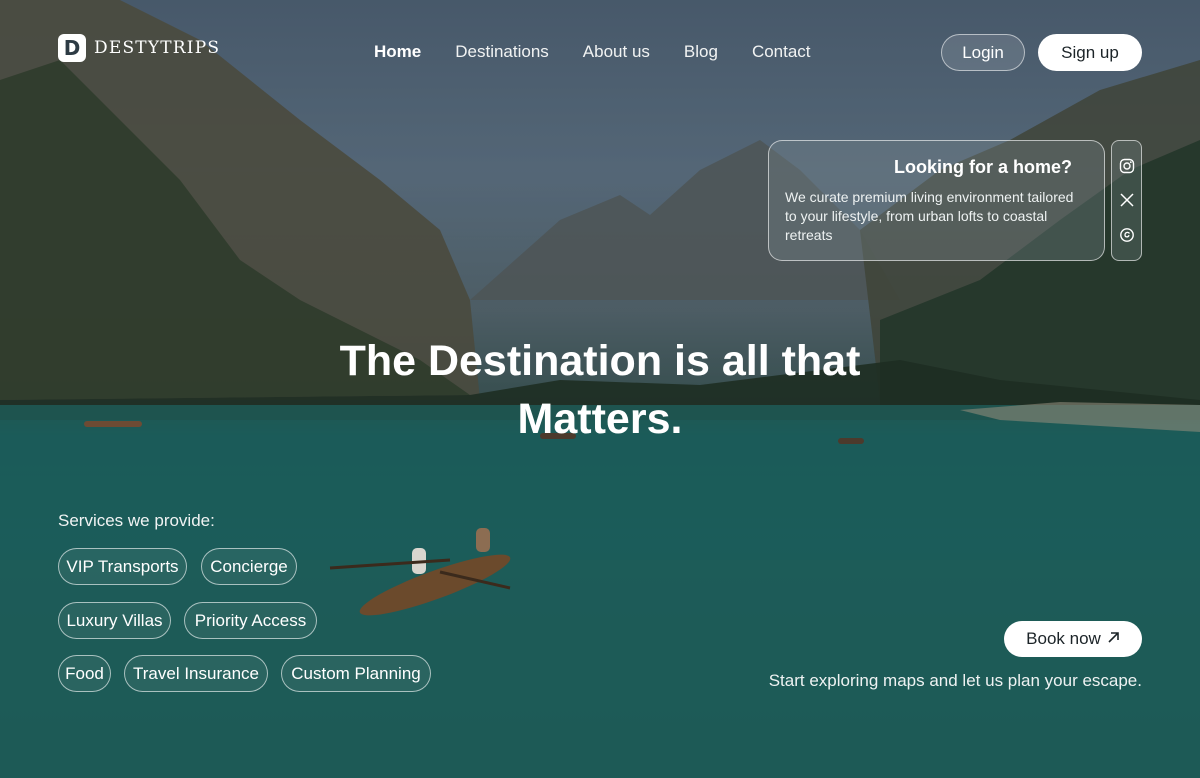 The width and height of the screenshot is (1200, 778). I want to click on hero-headline: The Destination is all that Matters., so click(600, 390).